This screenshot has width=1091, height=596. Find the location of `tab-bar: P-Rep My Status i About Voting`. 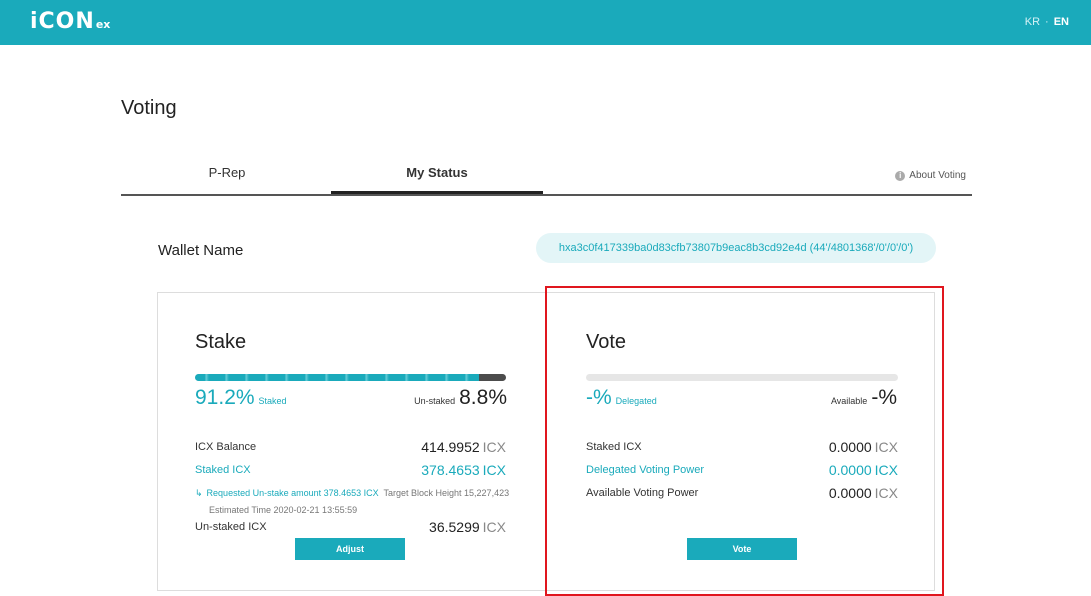

tab-bar: P-Rep My Status i About Voting is located at coordinates (546, 178).